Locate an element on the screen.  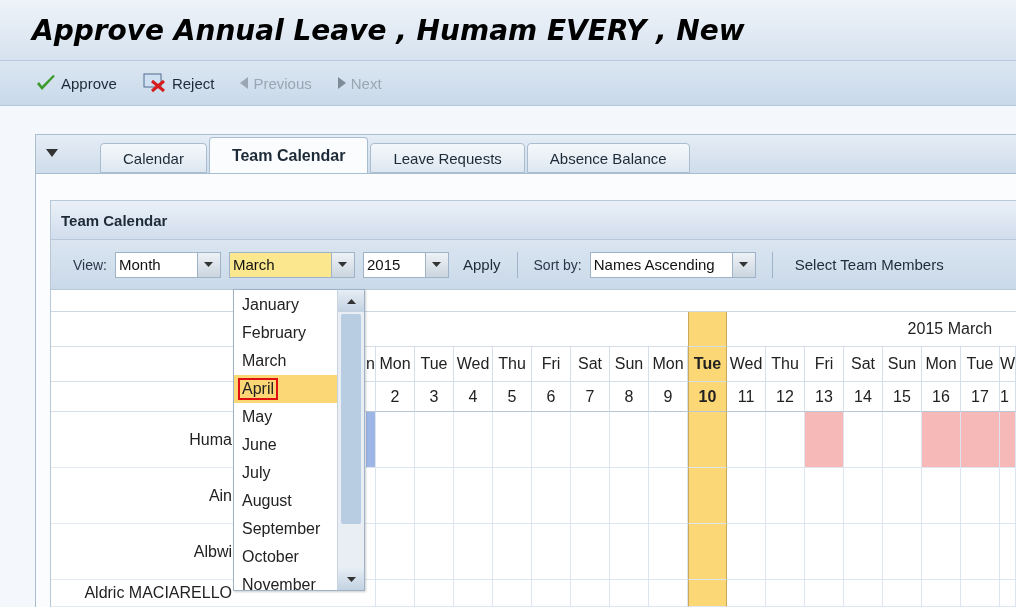
day-header: 3 is located at coordinates (434, 397).